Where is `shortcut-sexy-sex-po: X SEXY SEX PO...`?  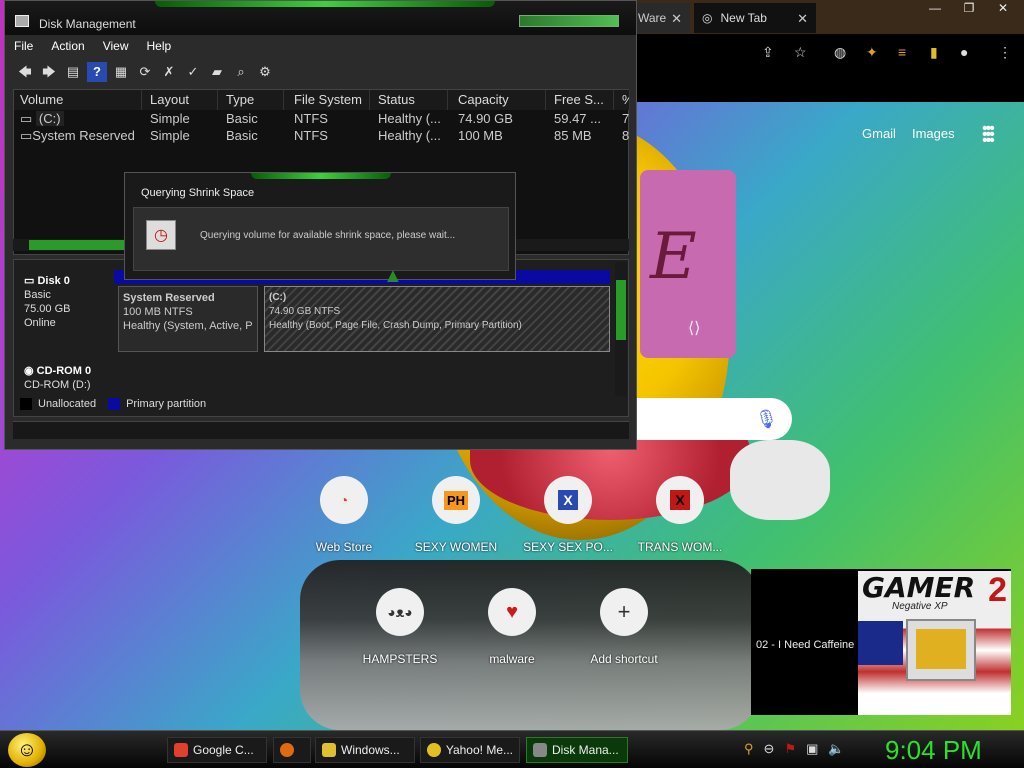 shortcut-sexy-sex-po: X SEXY SEX PO... is located at coordinates (568, 515).